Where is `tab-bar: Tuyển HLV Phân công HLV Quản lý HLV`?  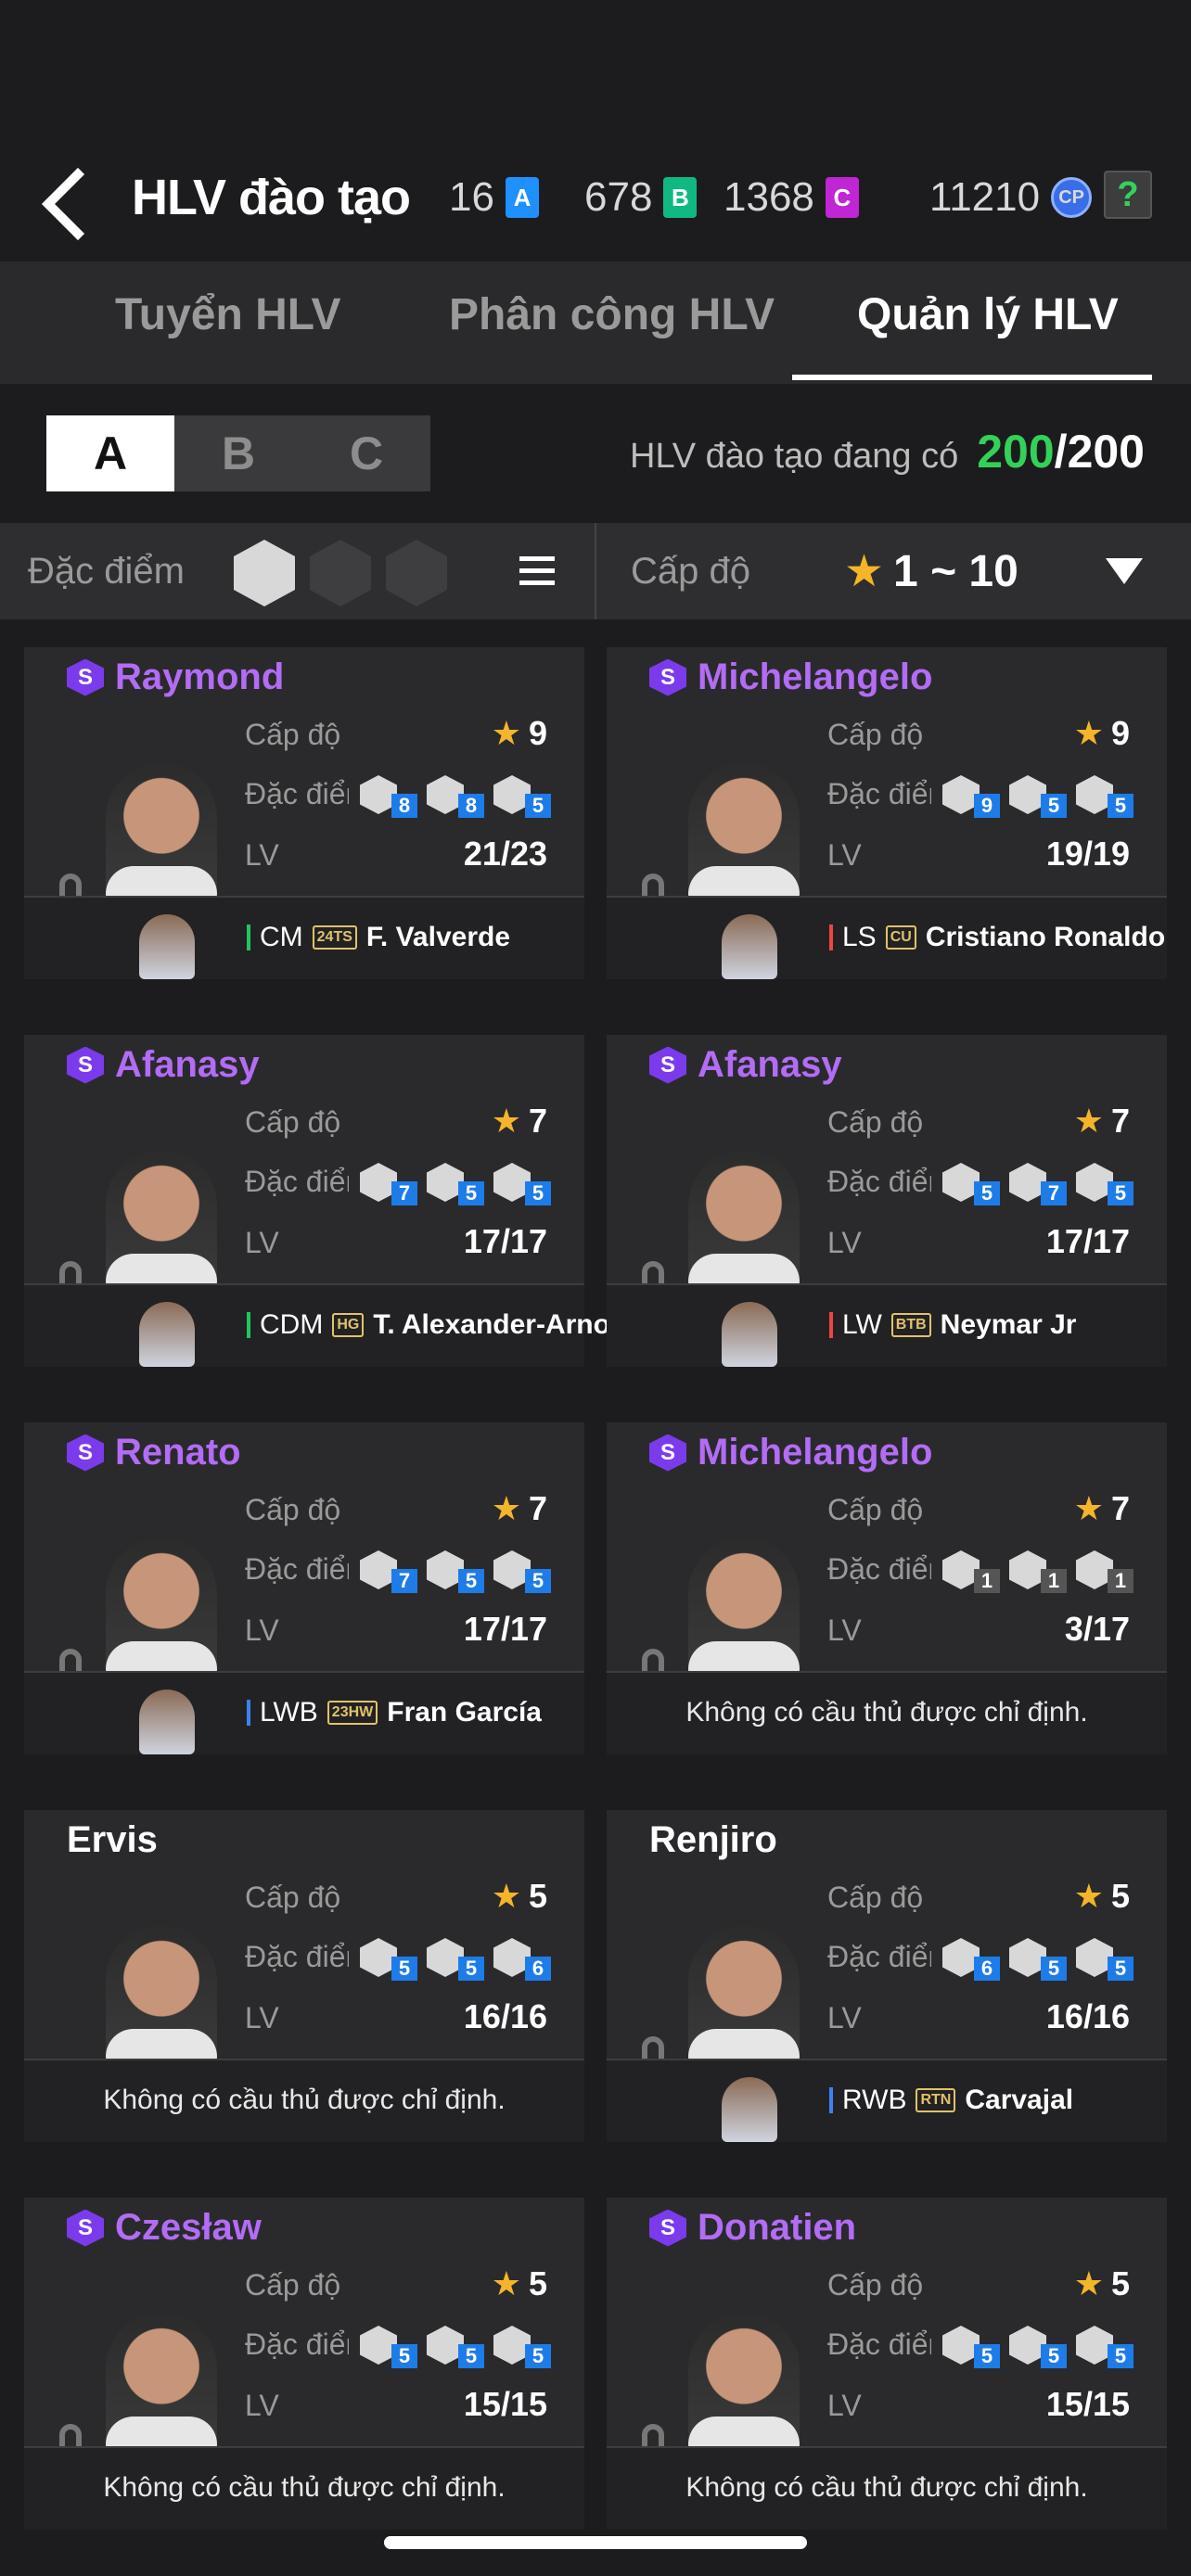 tab-bar: Tuyển HLV Phân công HLV Quản lý HLV is located at coordinates (595, 323).